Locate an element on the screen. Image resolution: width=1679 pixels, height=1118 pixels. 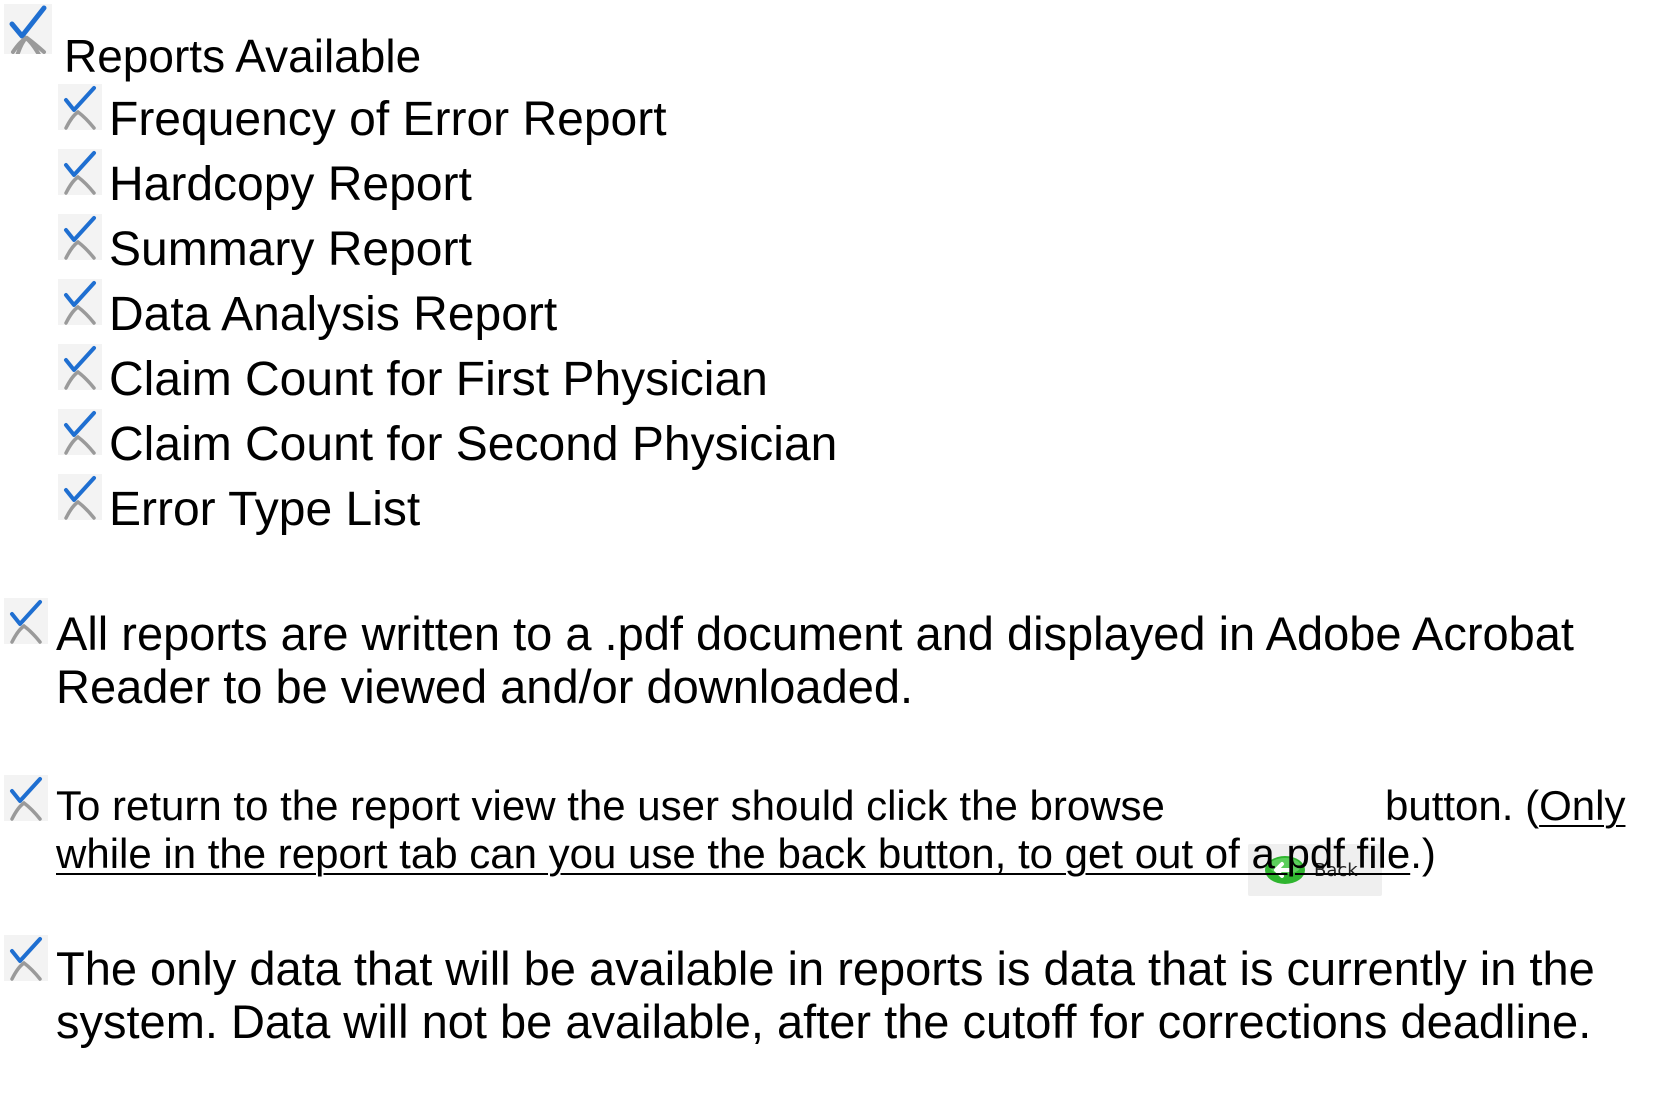
report-item: Claim Count for Second Physician is located at coordinates (473, 444).